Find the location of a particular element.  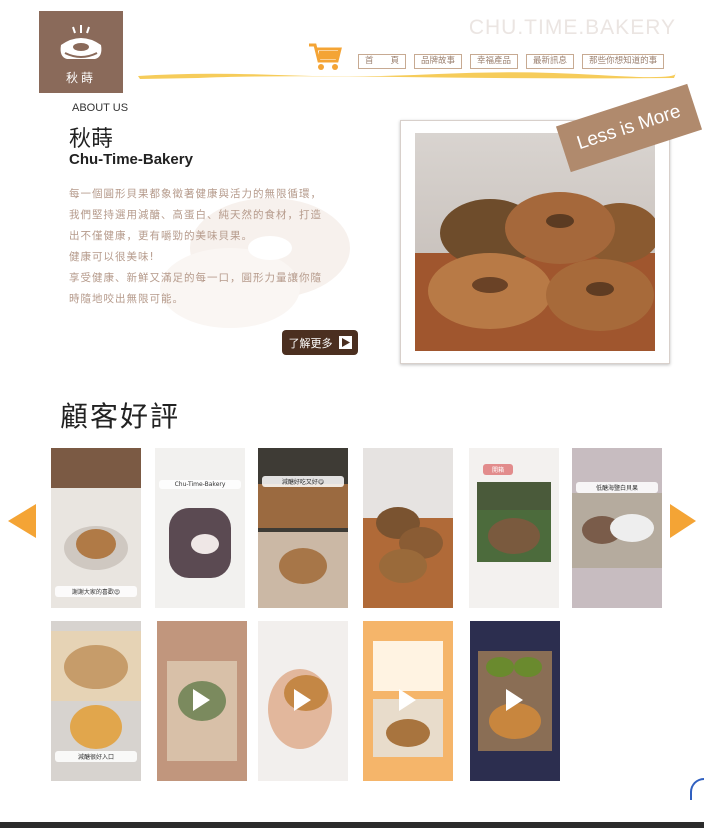

review-card: Chu-Time-Bakery is located at coordinates (200, 528).